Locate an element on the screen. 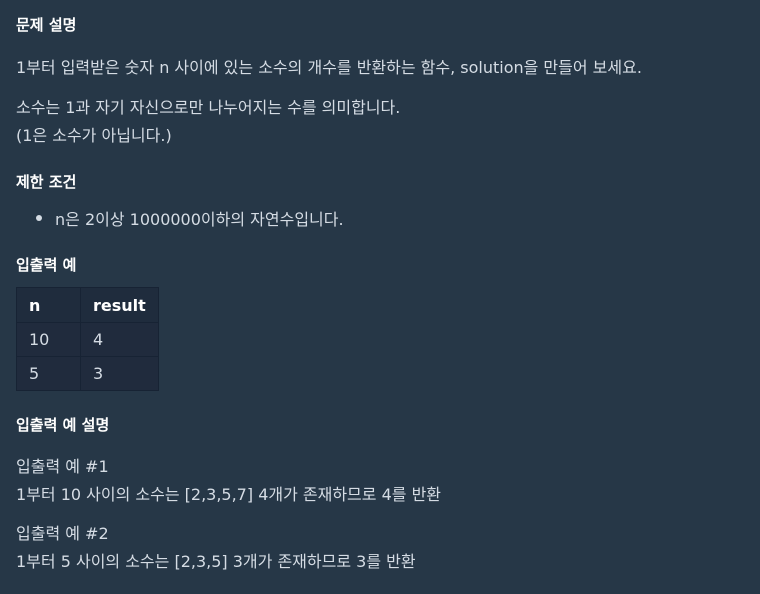 This screenshot has width=760, height=594. description-line-3: (1은 소수가 아닙니다.) is located at coordinates (94, 135).